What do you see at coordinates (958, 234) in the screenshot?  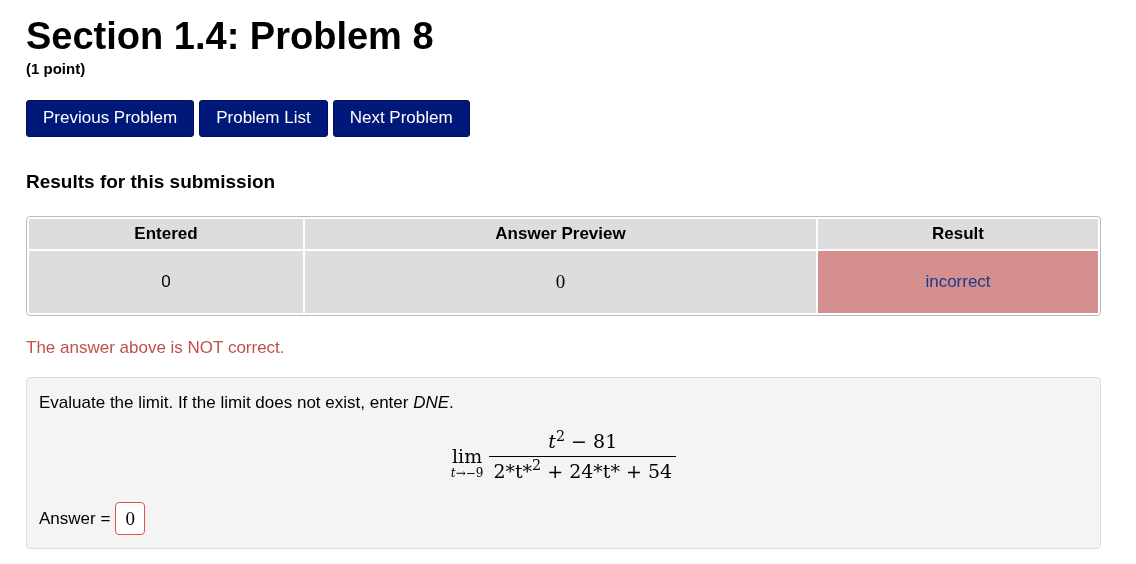 I see `column-header: Result` at bounding box center [958, 234].